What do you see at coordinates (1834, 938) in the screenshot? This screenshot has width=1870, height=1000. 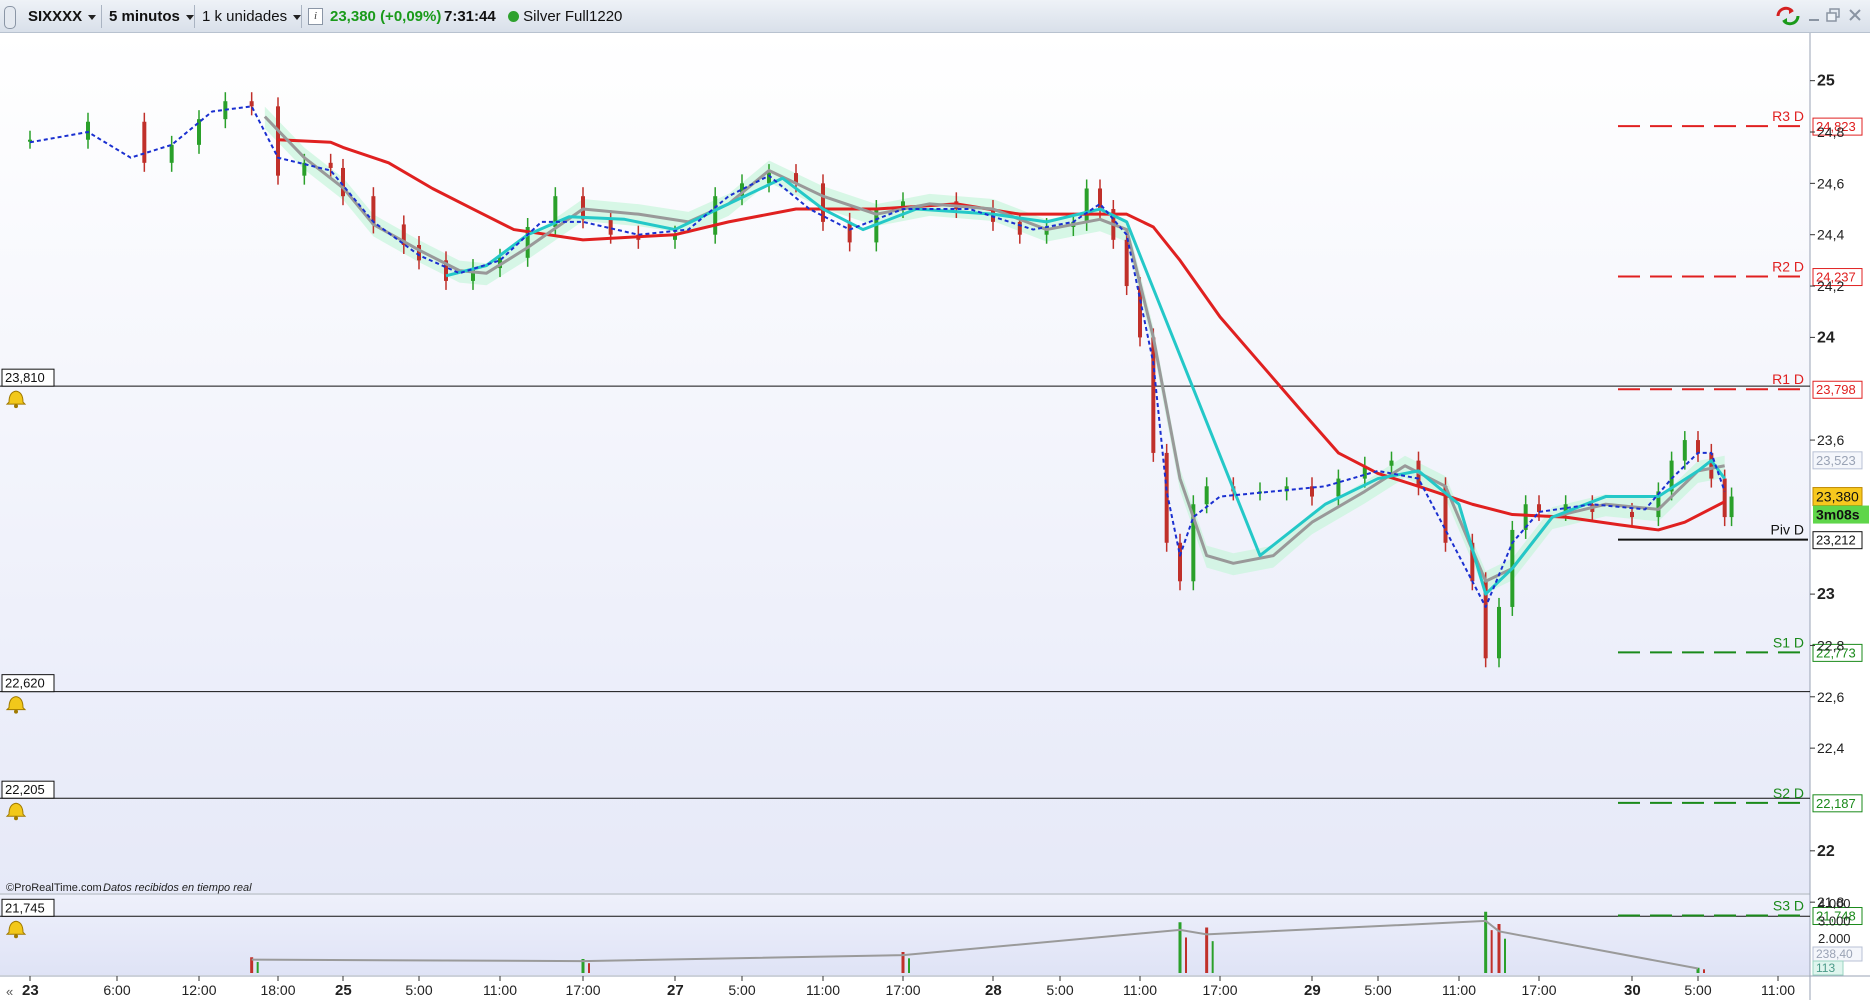 I see `volume-tick-label: 2.000` at bounding box center [1834, 938].